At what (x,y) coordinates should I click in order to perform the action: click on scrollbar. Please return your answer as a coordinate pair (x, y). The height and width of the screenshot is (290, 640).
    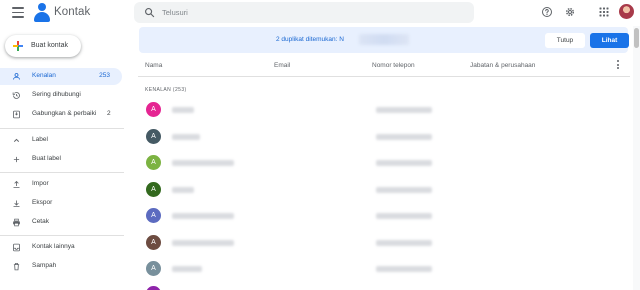
    Looking at the image, I should click on (636, 158).